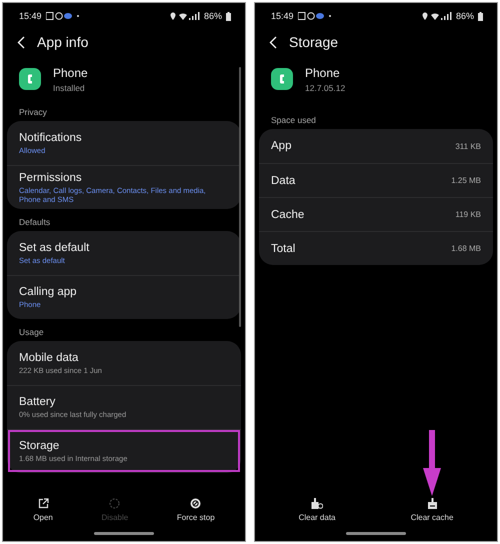 Image resolution: width=500 pixels, height=544 pixels. What do you see at coordinates (468, 146) in the screenshot?
I see `storage-value: 311 KB` at bounding box center [468, 146].